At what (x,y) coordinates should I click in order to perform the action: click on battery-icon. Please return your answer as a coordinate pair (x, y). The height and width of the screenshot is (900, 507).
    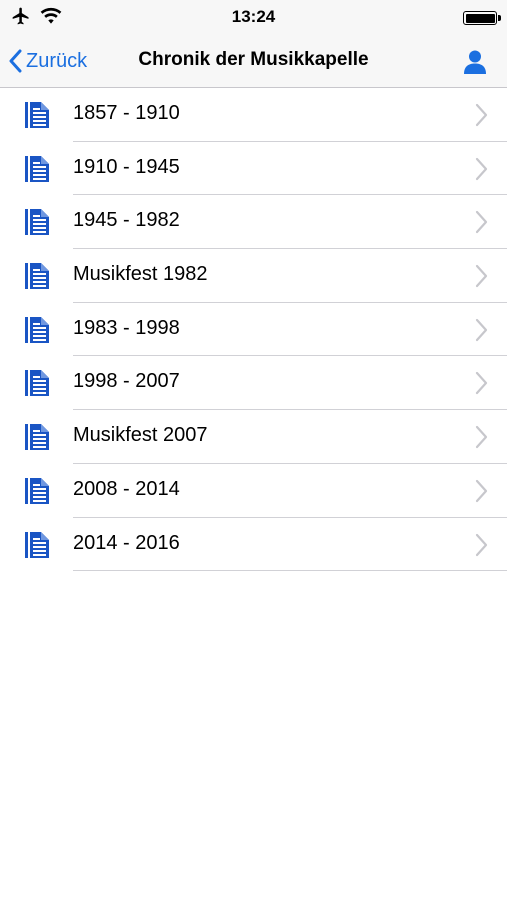
    Looking at the image, I should click on (482, 18).